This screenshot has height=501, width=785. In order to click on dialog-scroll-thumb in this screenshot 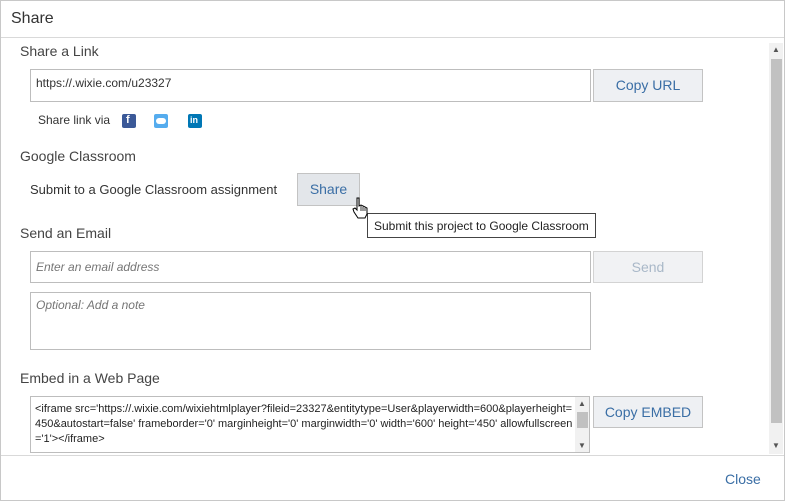, I will do `click(776, 241)`.